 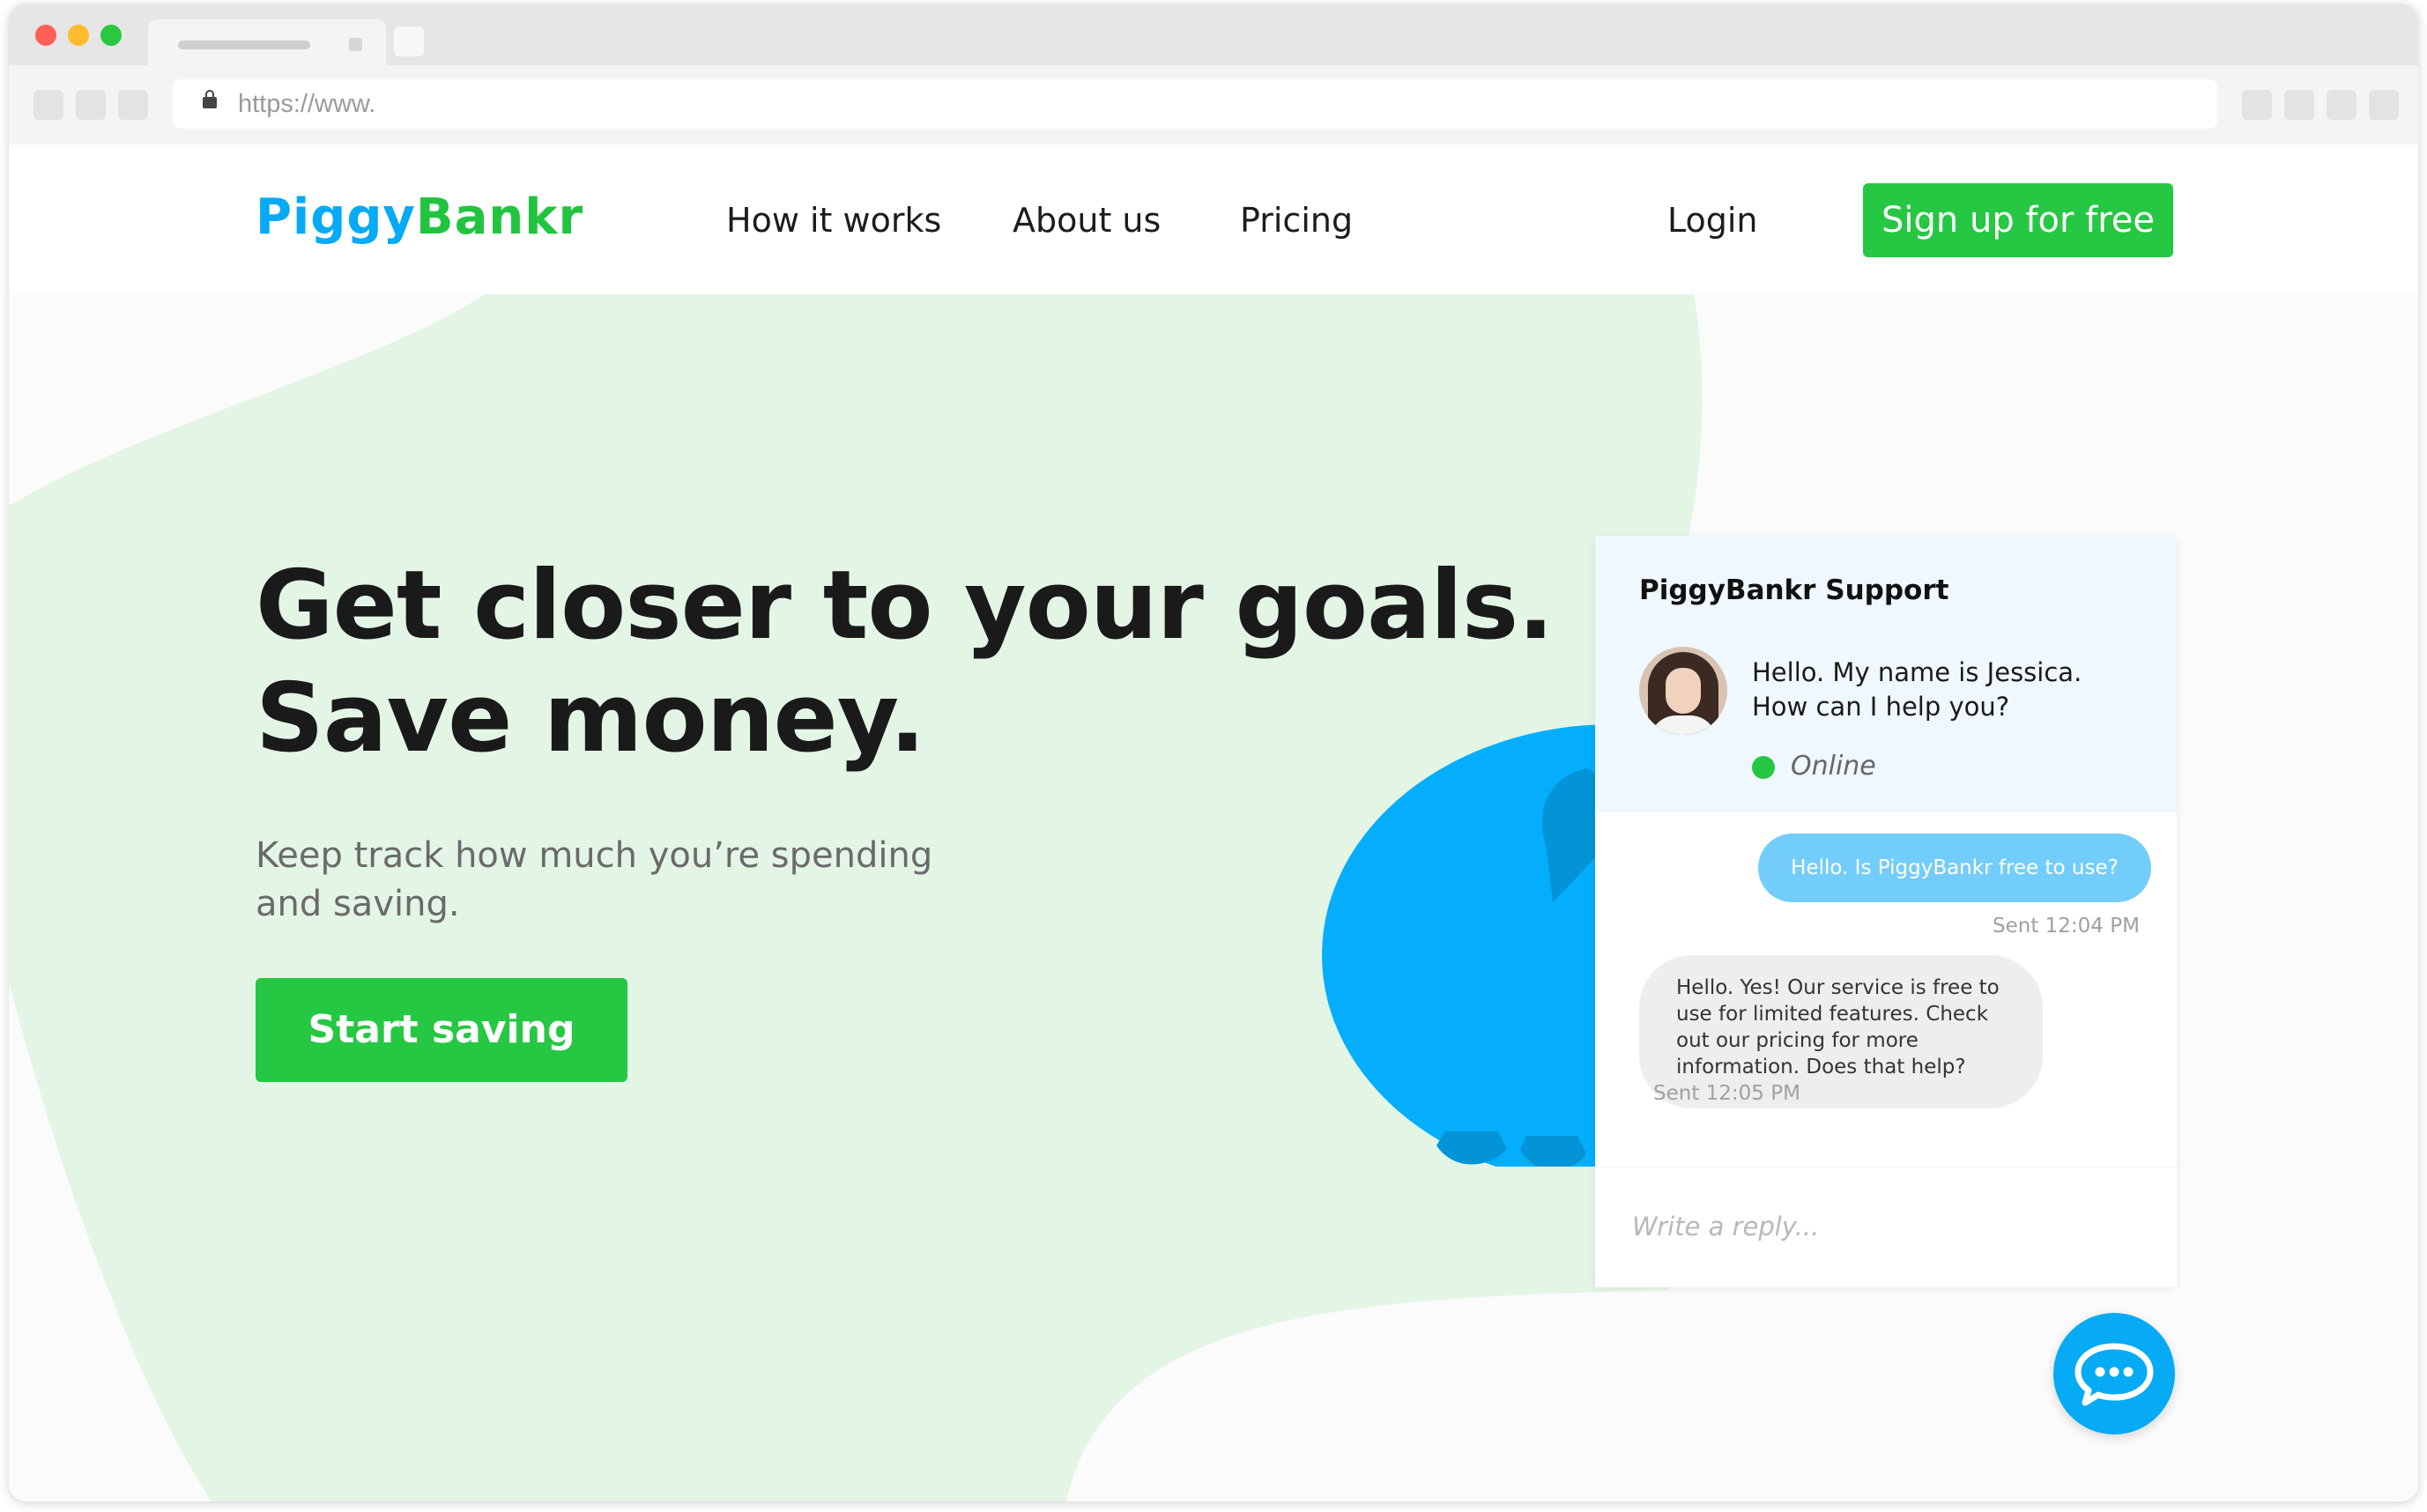 I want to click on address-bar-url: https://www., so click(x=307, y=104).